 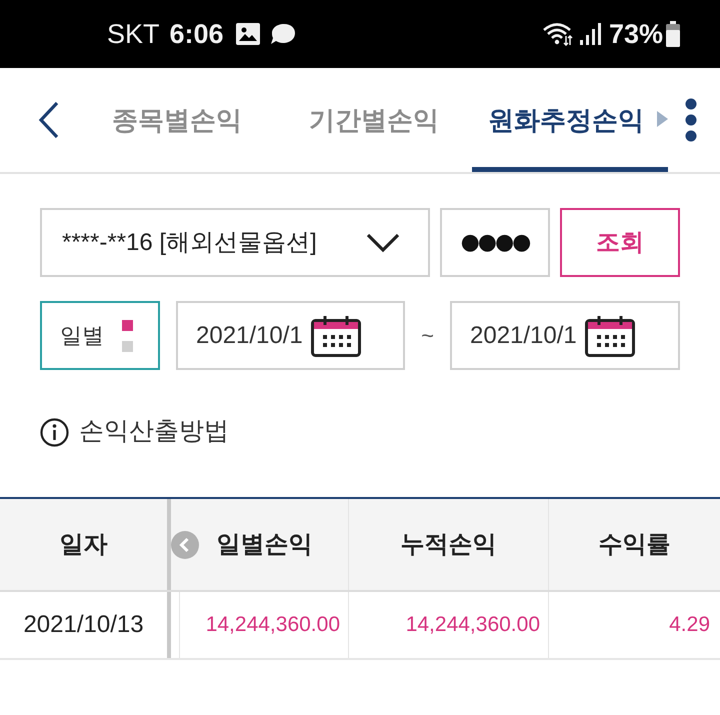 I want to click on table-cell-text: 2021/10/13, so click(x=83, y=625).